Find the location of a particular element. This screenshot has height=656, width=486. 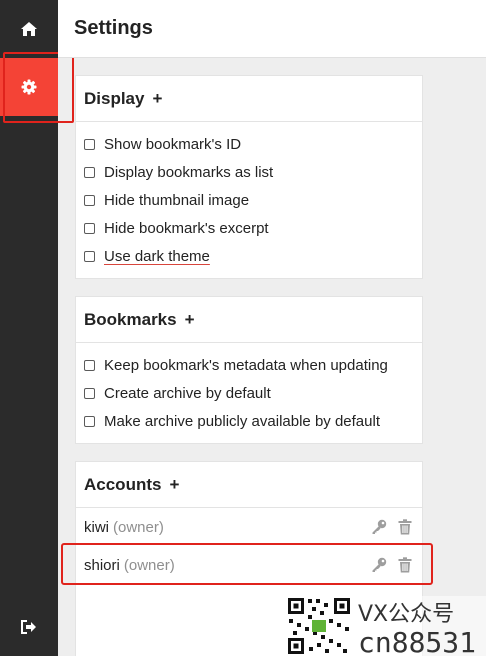

option-label: Use dark theme is located at coordinates (157, 256).